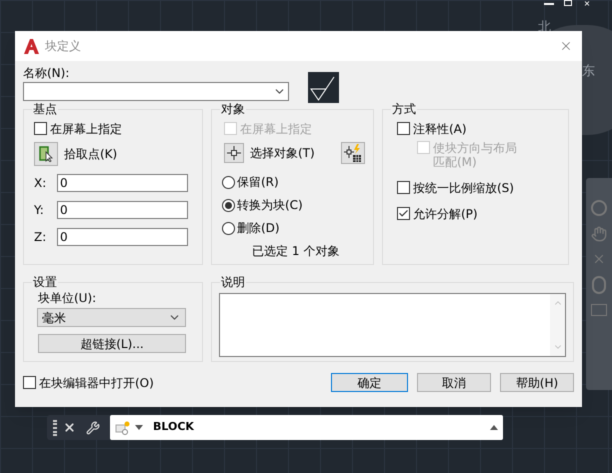  Describe the element at coordinates (463, 188) in the screenshot. I see `checkbox-label: 按统一比例缩放(S)` at that location.